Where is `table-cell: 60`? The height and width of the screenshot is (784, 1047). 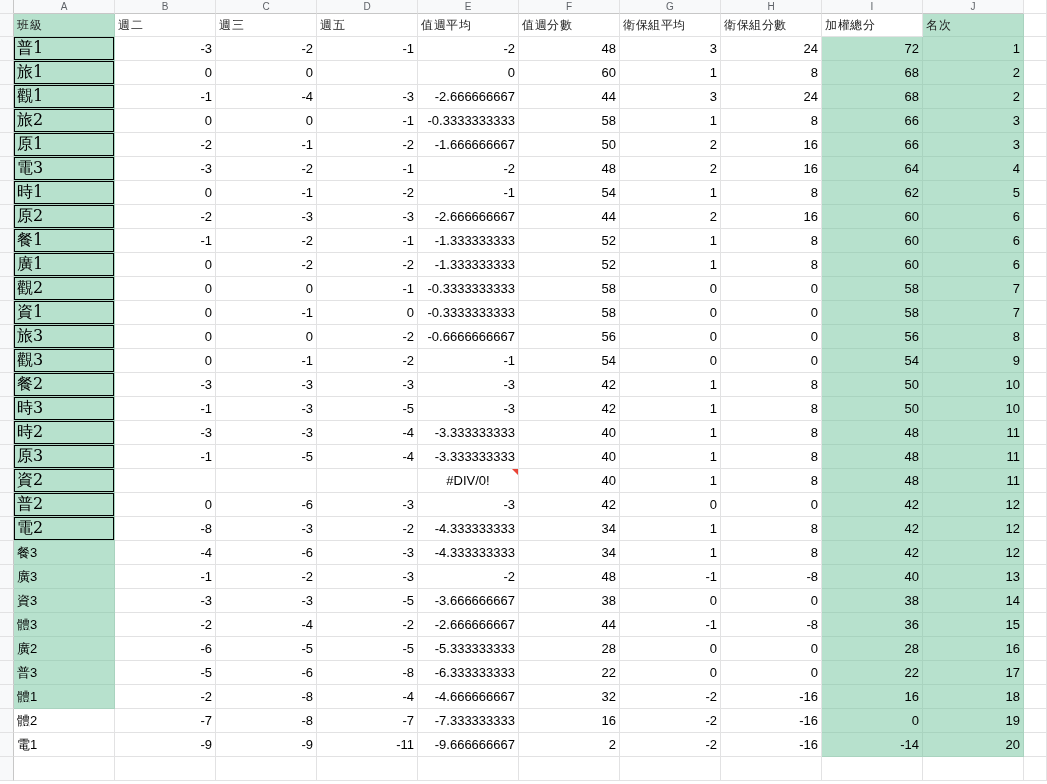 table-cell: 60 is located at coordinates (872, 217).